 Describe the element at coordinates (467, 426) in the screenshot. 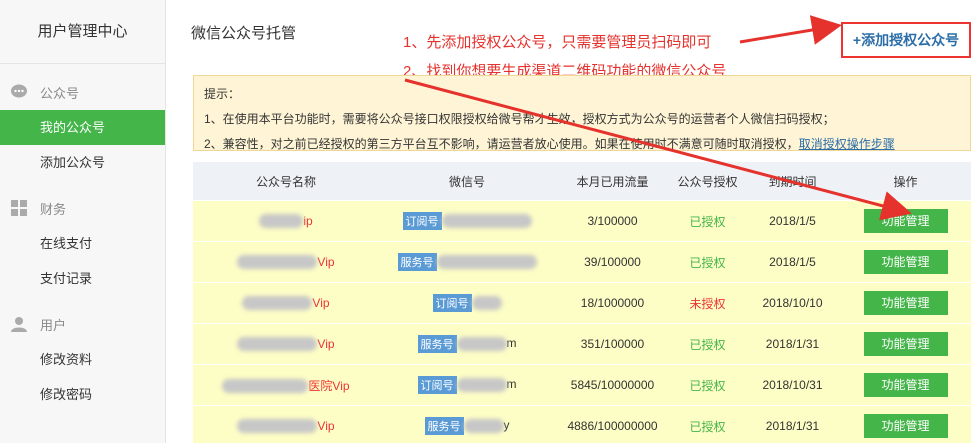

I see `wechat-id: 服务号 y` at that location.